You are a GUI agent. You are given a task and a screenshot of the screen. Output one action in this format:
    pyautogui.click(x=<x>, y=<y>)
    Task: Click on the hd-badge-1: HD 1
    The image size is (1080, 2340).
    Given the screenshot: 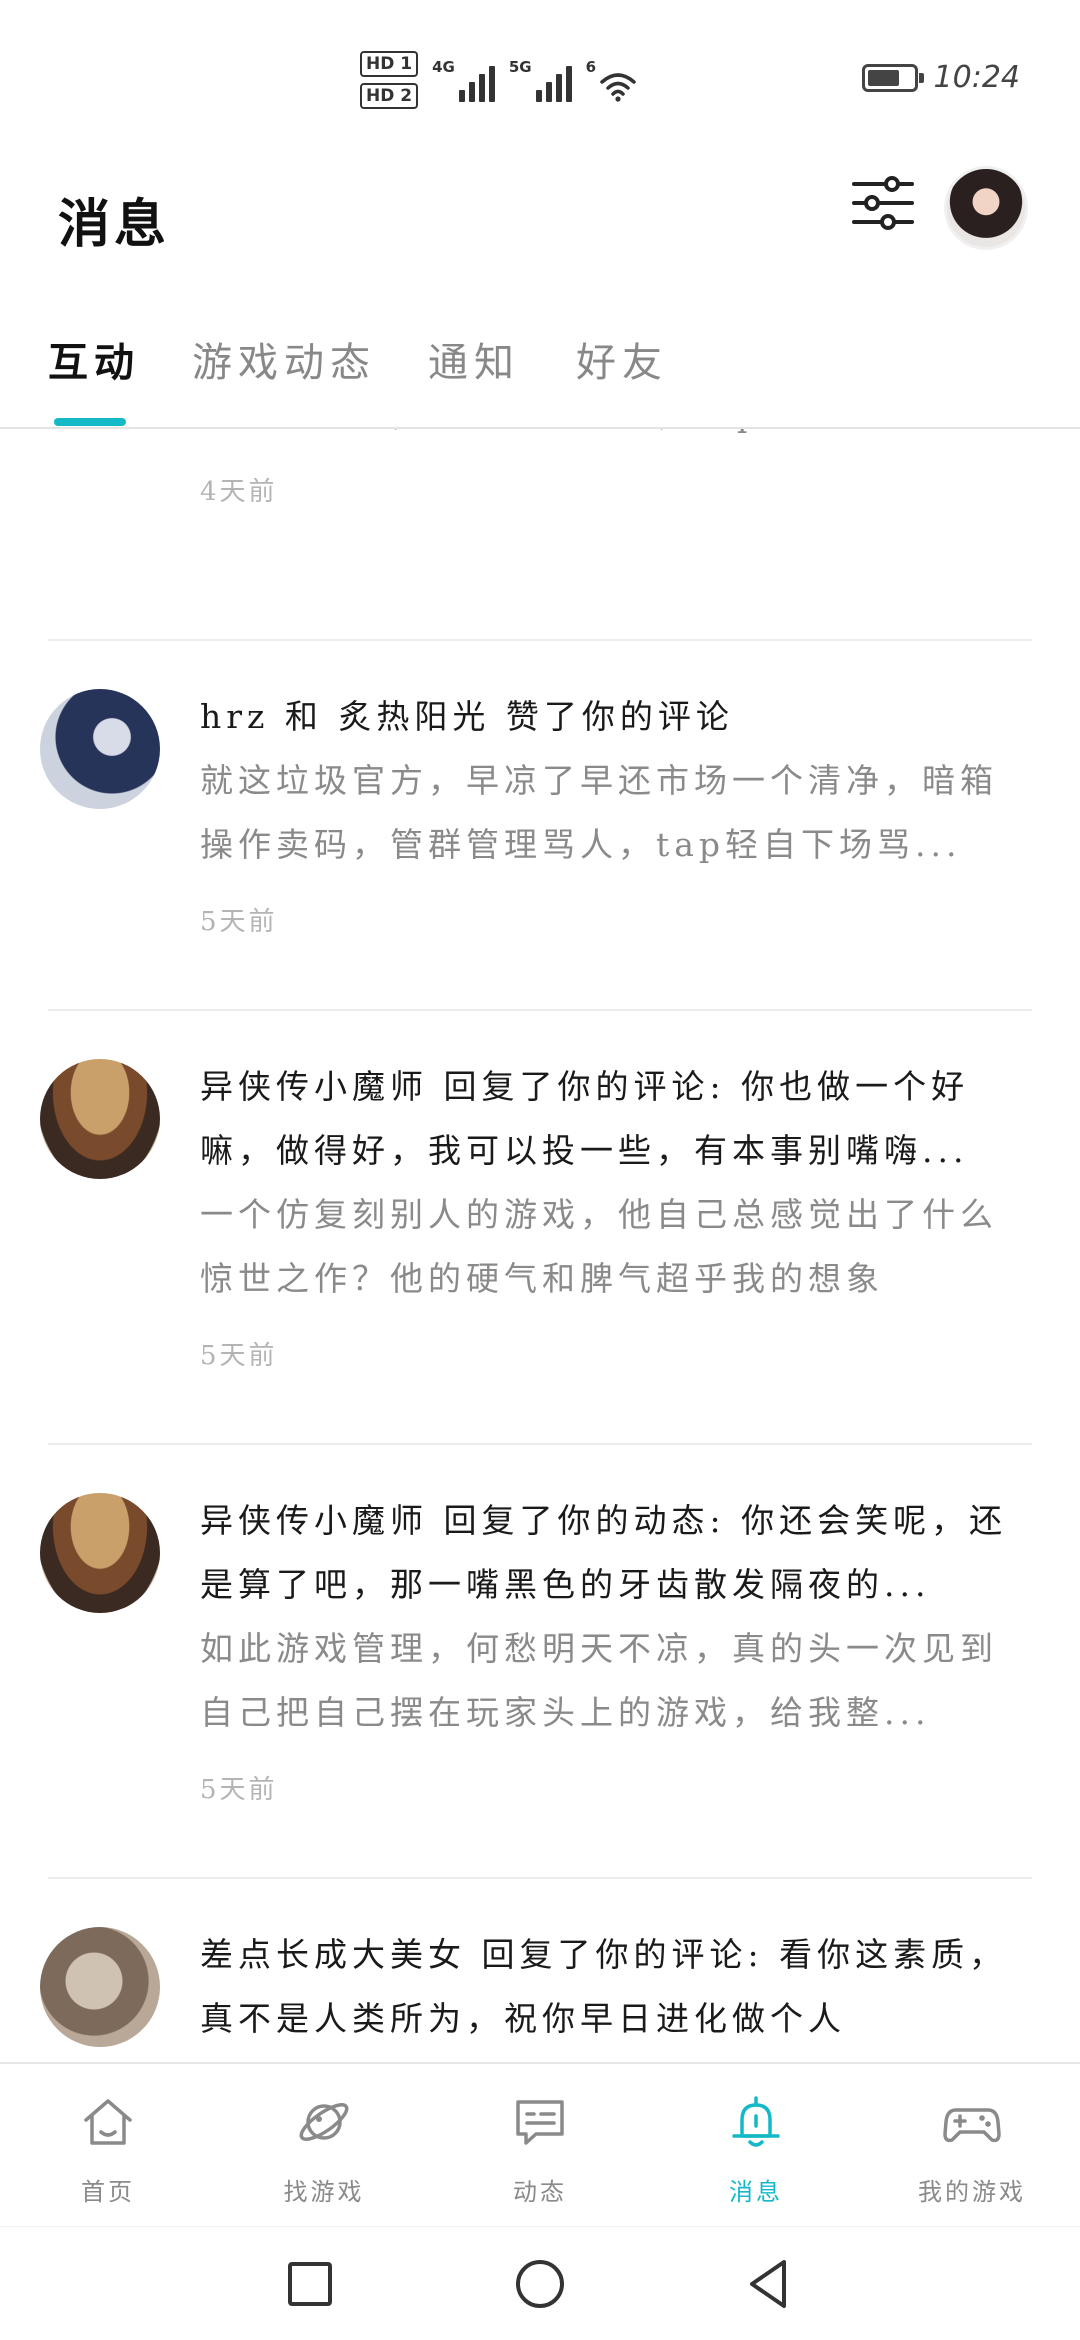 What is the action you would take?
    pyautogui.click(x=389, y=64)
    